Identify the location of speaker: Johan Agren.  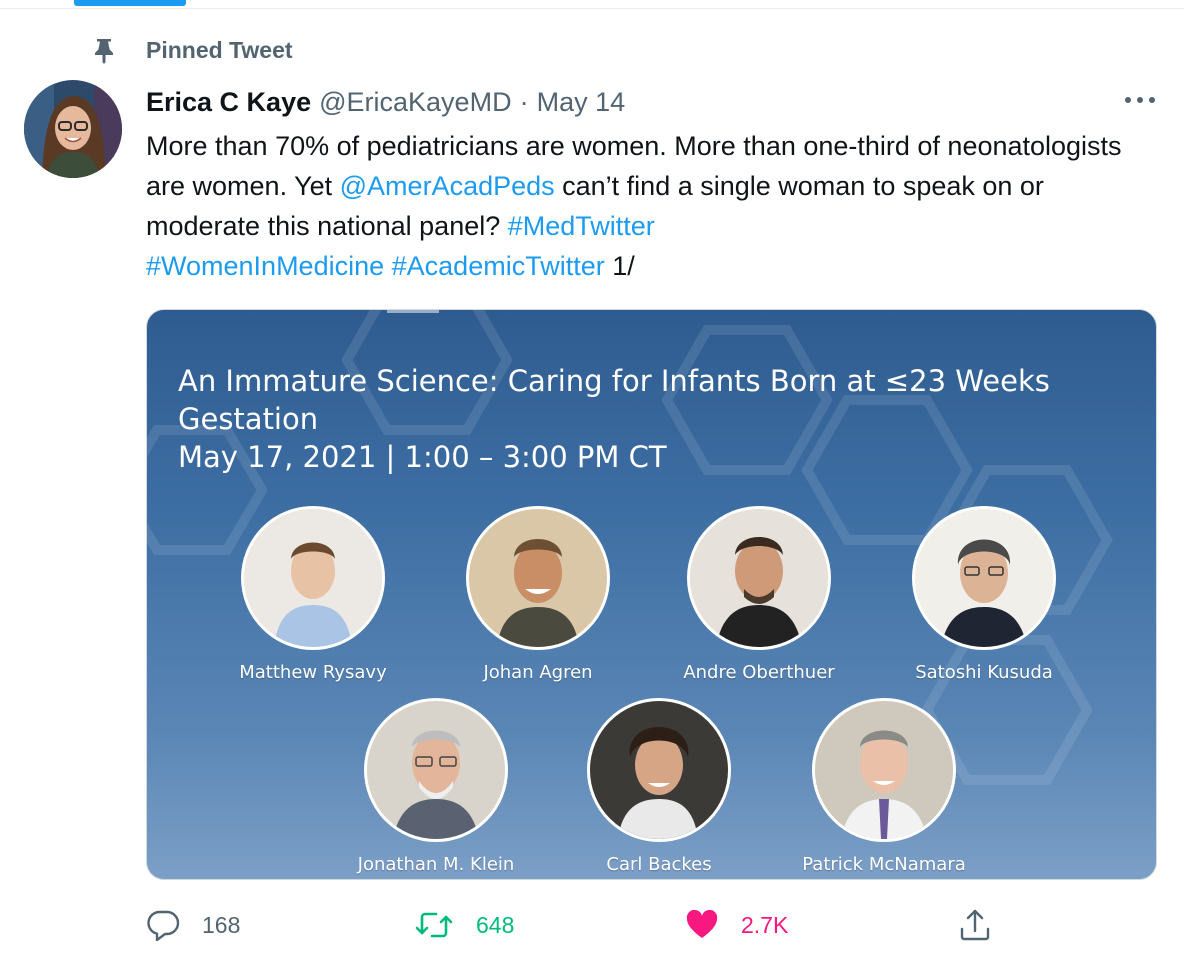
(538, 594).